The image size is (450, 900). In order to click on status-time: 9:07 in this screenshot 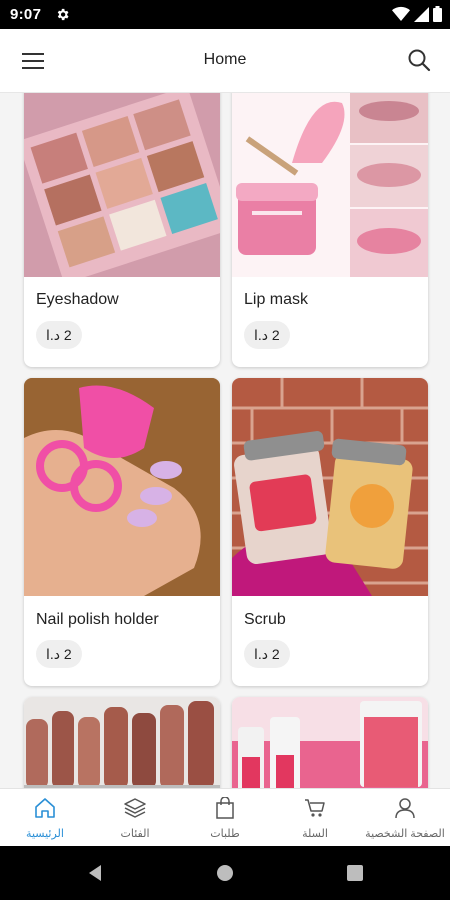, I will do `click(26, 14)`.